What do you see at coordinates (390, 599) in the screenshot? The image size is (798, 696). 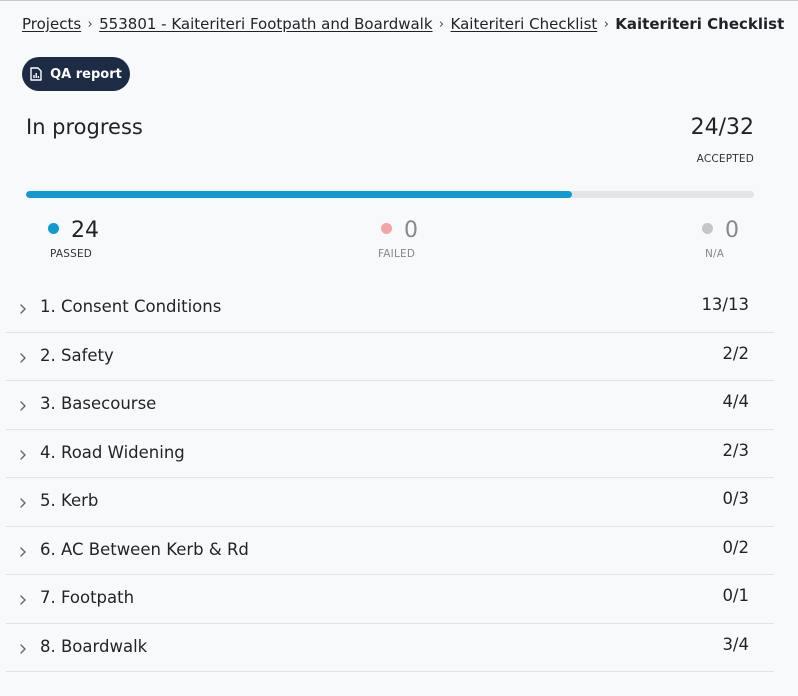 I see `checklist-section-row: 7. Footpath 0/1` at bounding box center [390, 599].